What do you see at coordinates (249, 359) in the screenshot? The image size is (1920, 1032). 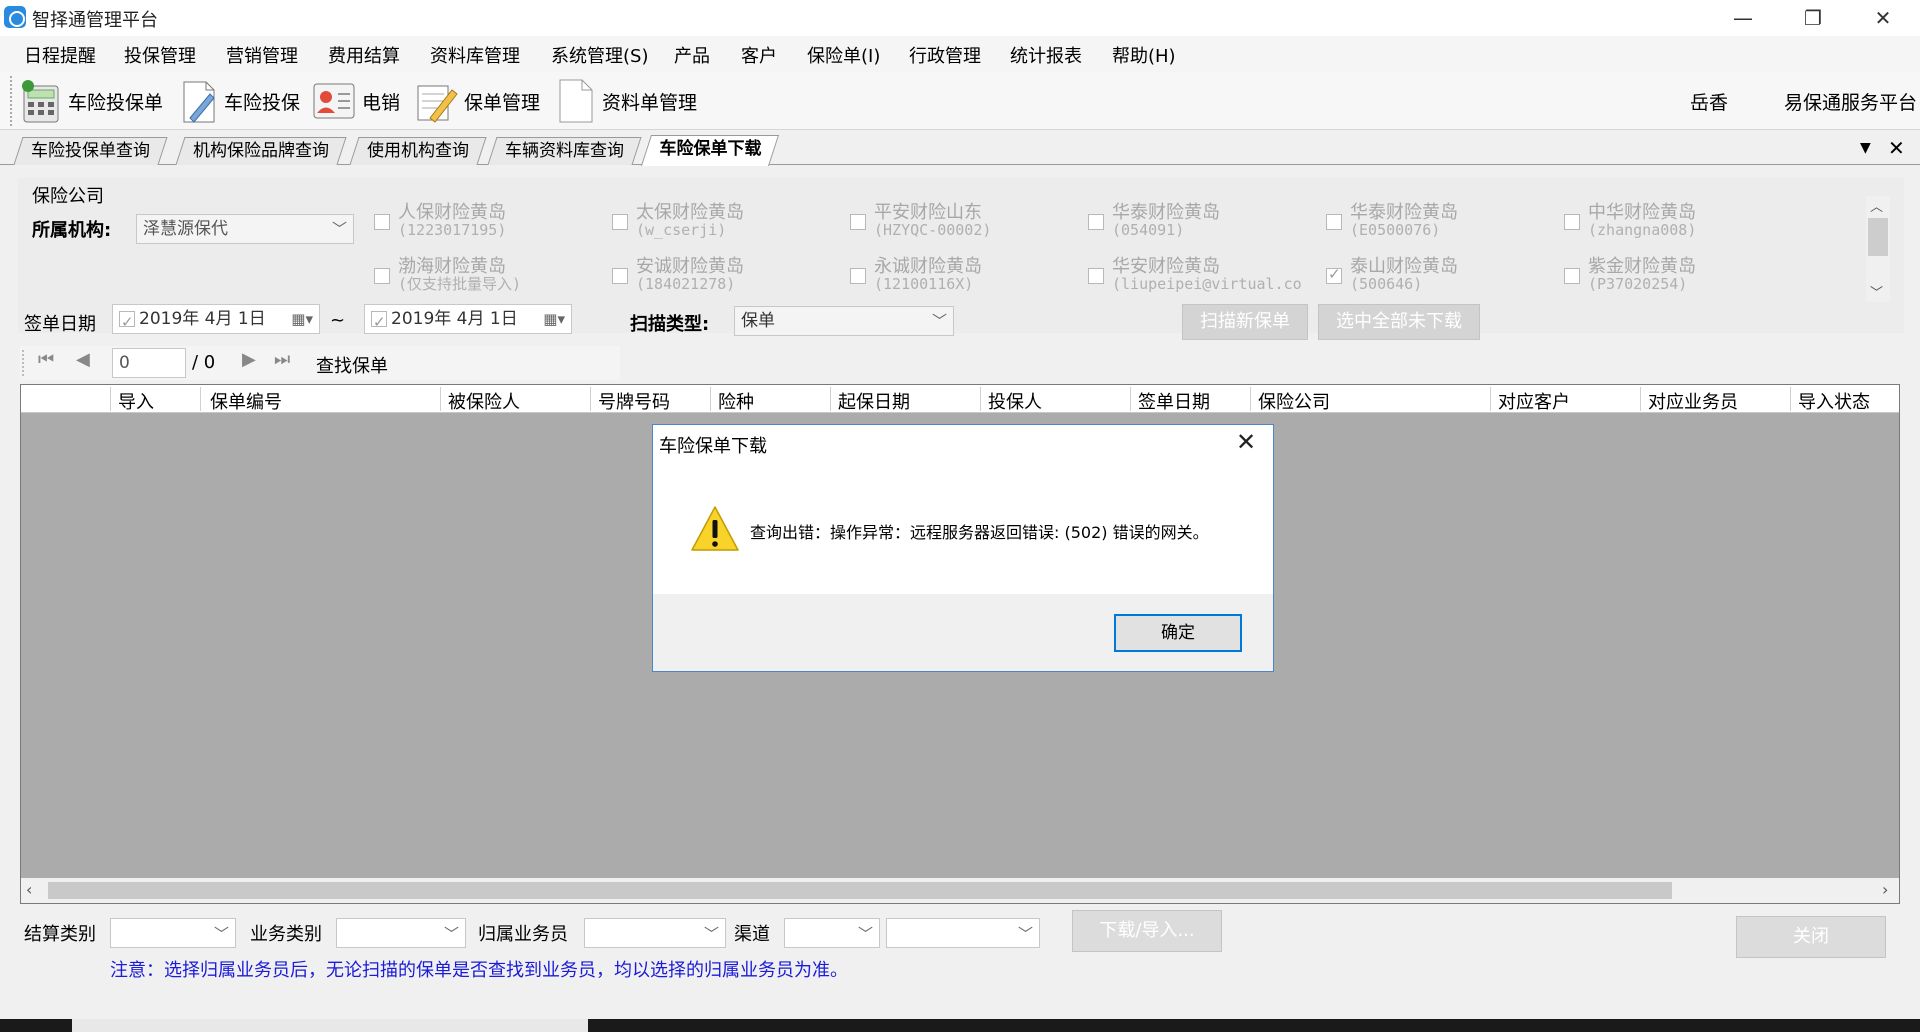 I see `next-page-icon: ▶` at bounding box center [249, 359].